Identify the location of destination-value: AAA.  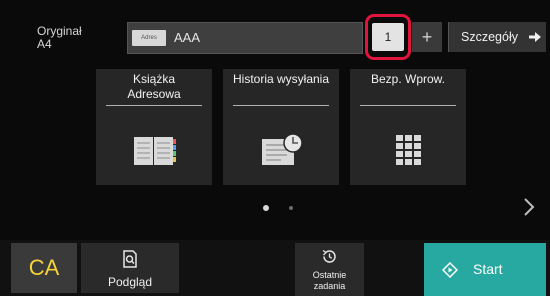
(187, 37).